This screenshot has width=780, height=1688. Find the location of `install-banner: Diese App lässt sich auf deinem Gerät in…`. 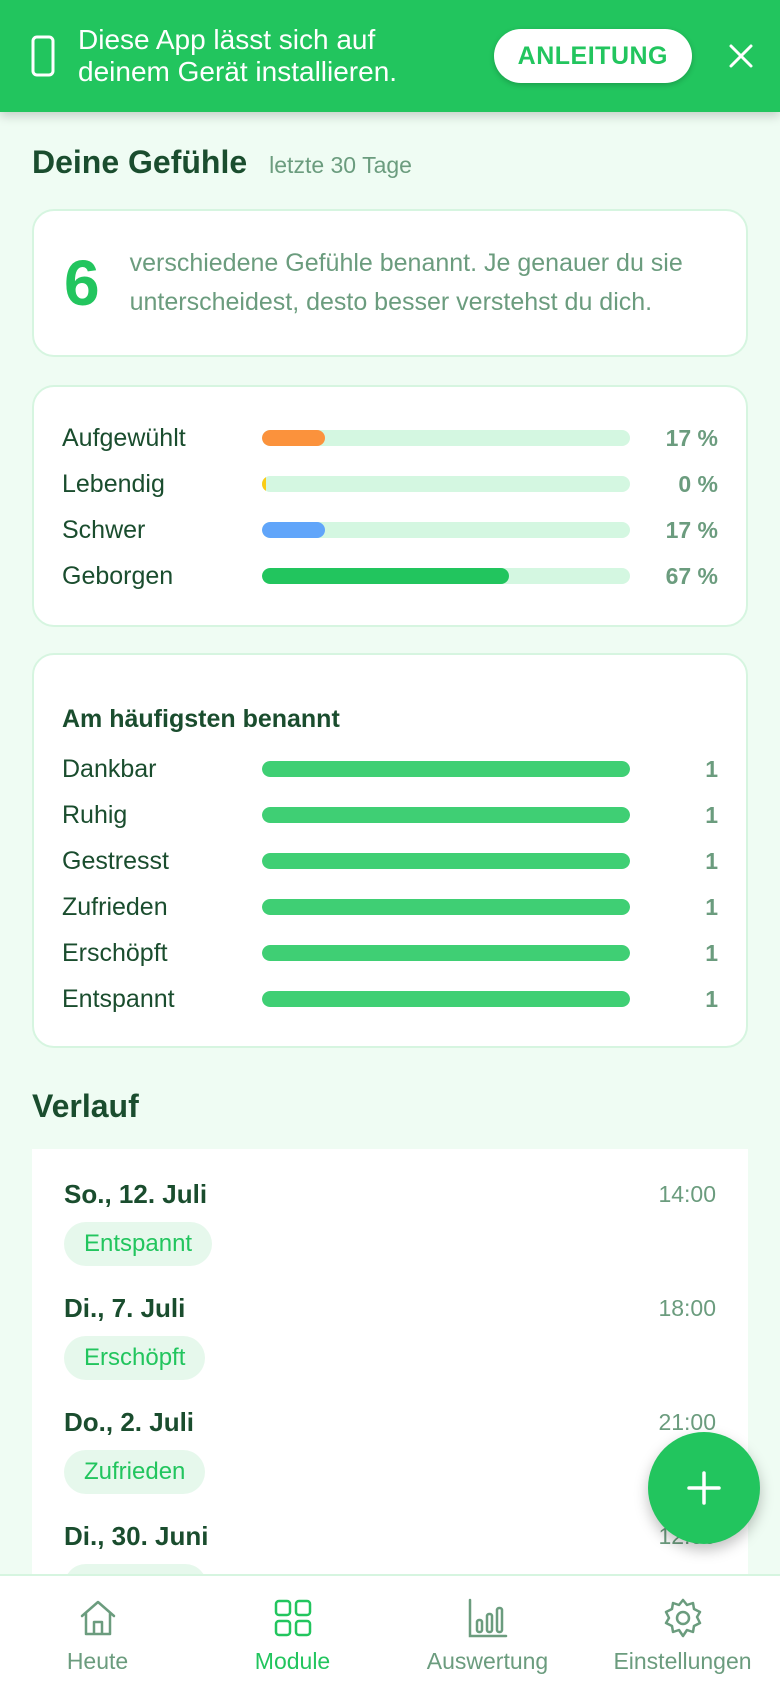

install-banner: Diese App lässt sich auf deinem Gerät in… is located at coordinates (390, 56).